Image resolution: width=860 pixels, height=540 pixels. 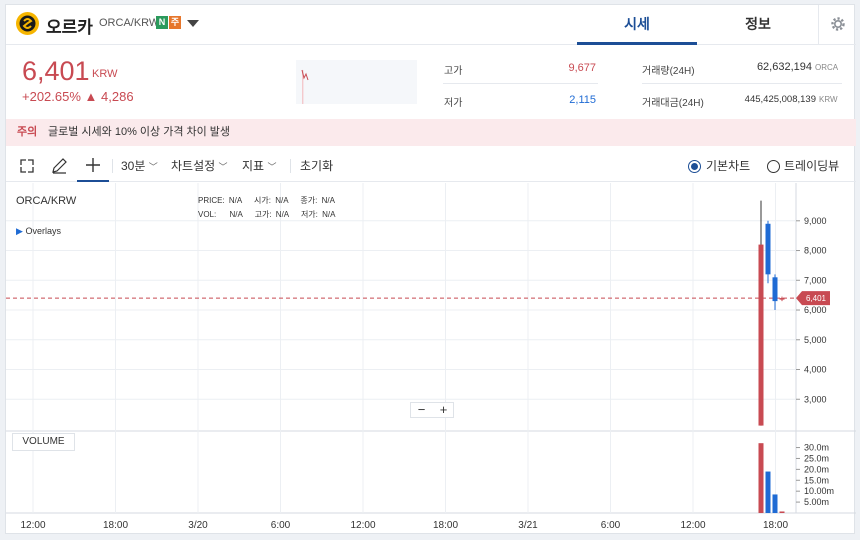 What do you see at coordinates (816, 480) in the screenshot?
I see `volume-tick-label: 15.0m` at bounding box center [816, 480].